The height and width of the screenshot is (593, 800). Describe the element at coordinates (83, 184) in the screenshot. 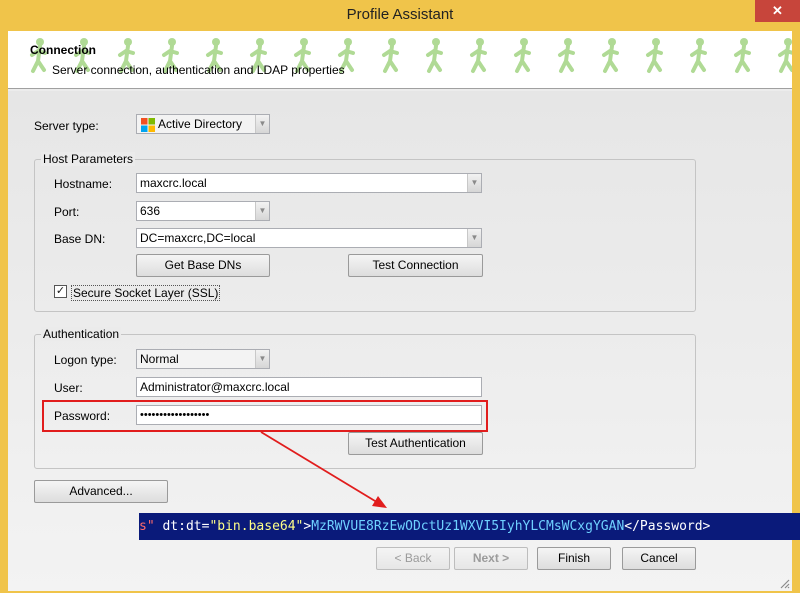

I see `hostname-label: Hostname:` at that location.